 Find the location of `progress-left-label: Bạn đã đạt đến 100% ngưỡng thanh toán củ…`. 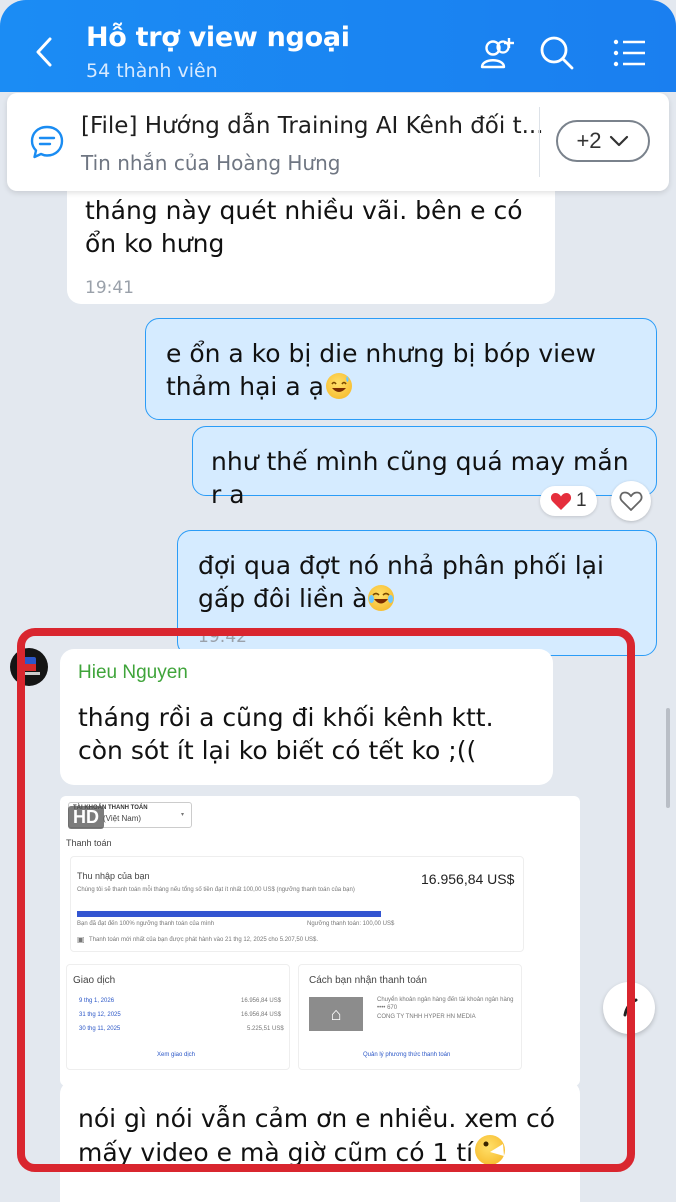

progress-left-label: Bạn đã đạt đến 100% ngưỡng thanh toán củ… is located at coordinates (146, 924).